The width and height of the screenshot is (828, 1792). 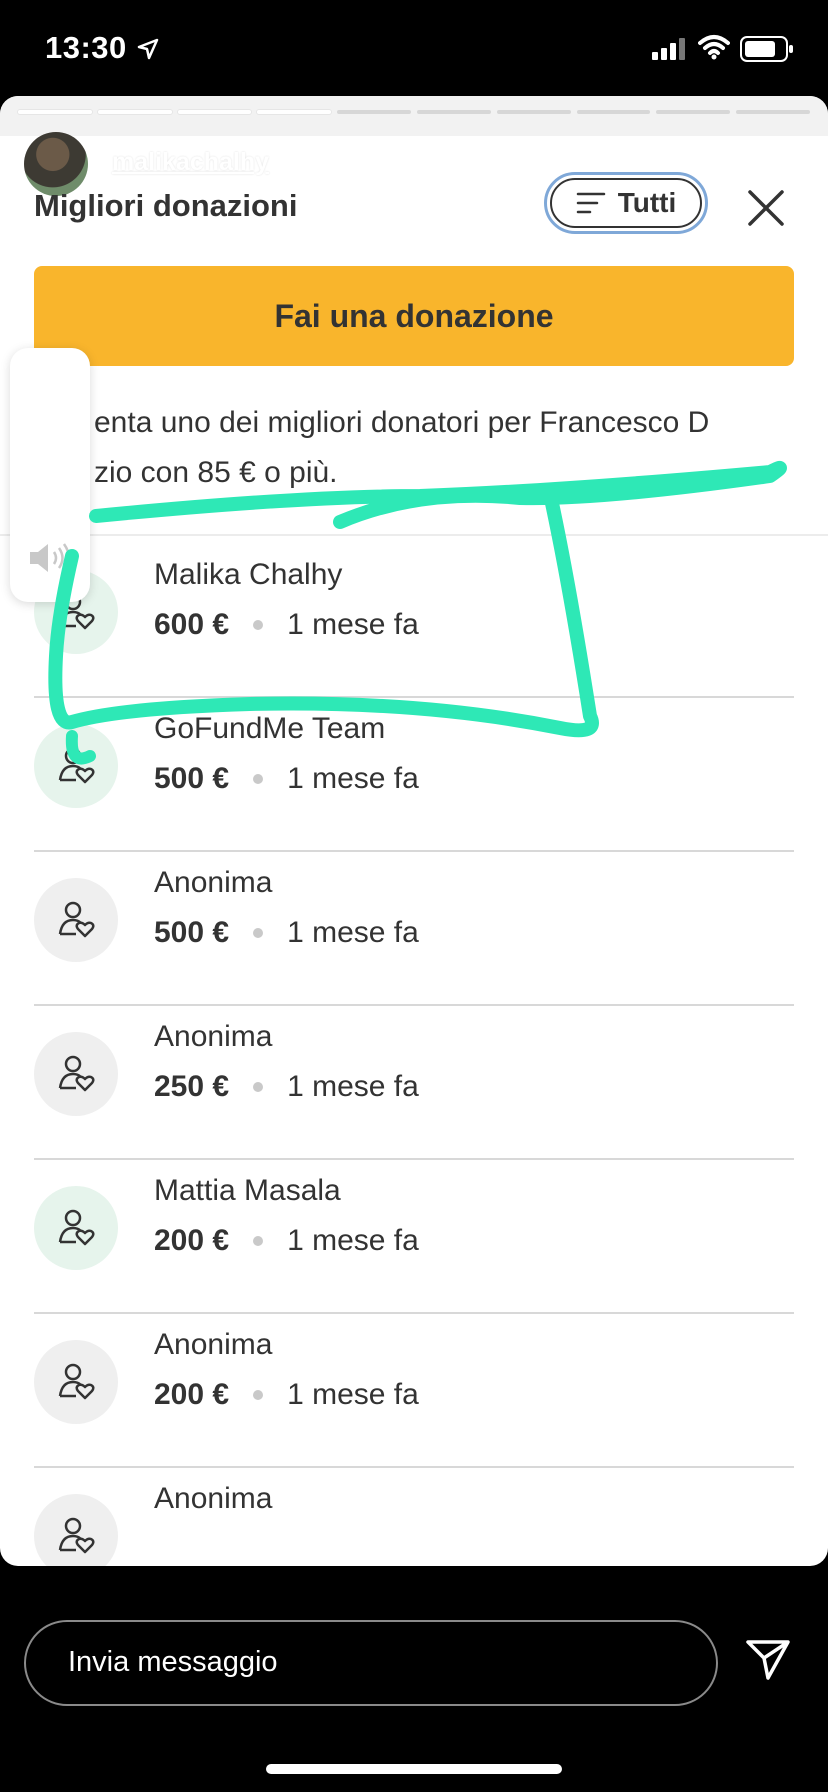 What do you see at coordinates (247, 1190) in the screenshot?
I see `donor-name: Mattia Masala` at bounding box center [247, 1190].